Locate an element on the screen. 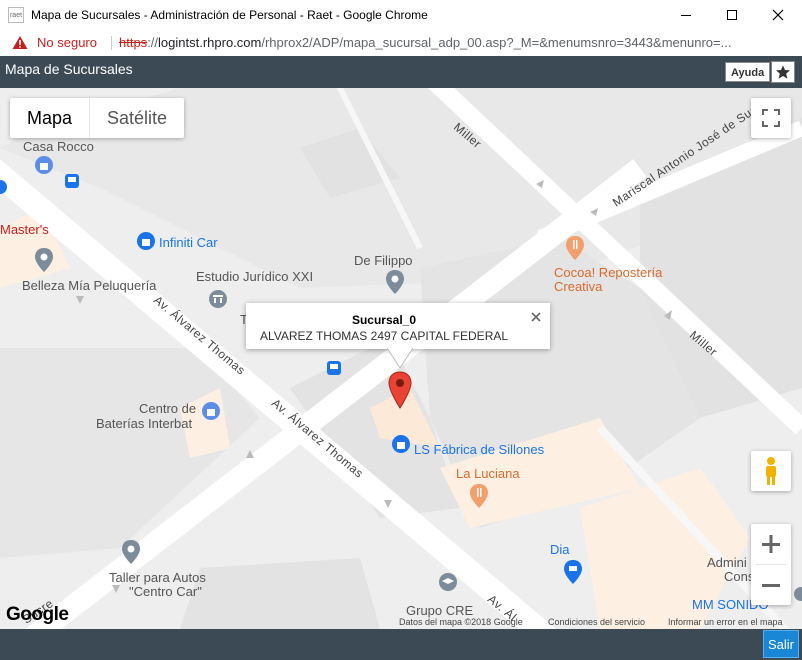 This screenshot has height=660, width=802. app-header: Mapa de Sucursales Ayuda is located at coordinates (401, 72).